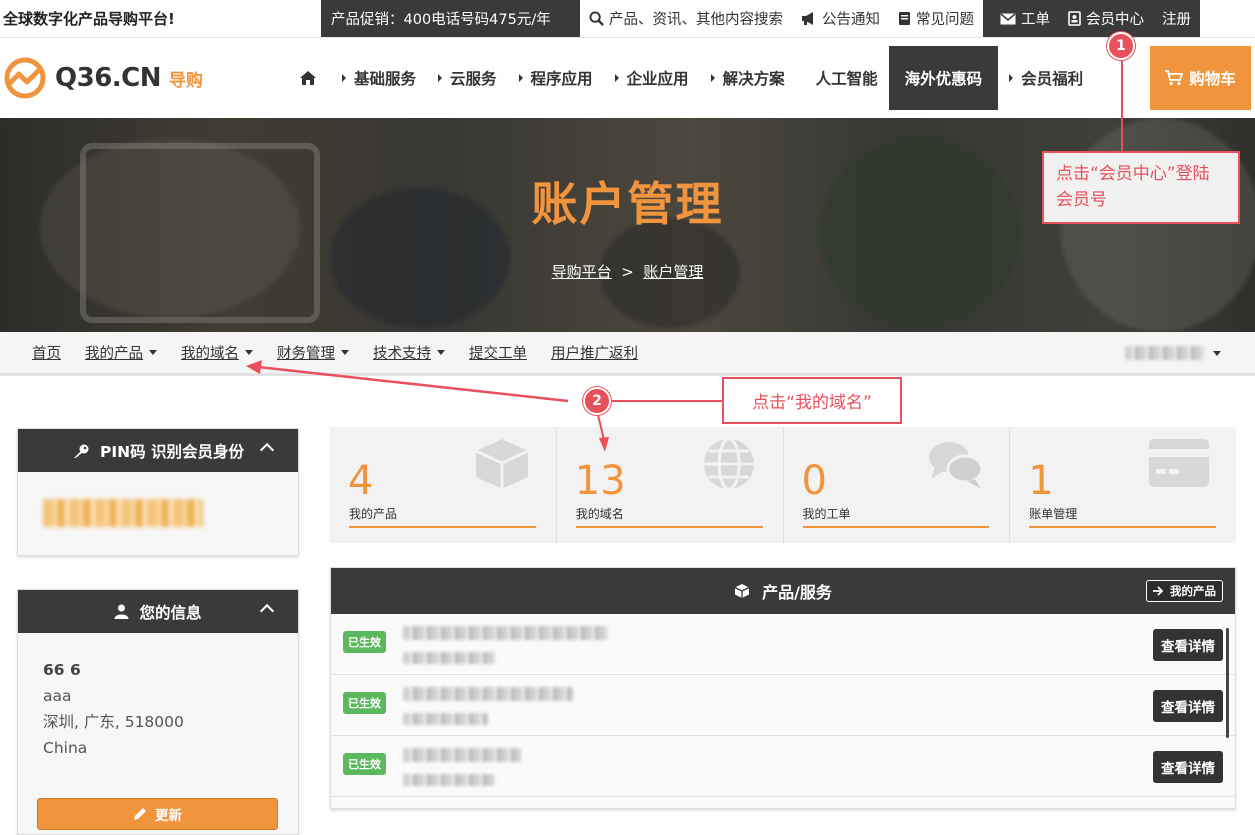 This screenshot has height=835, width=1255. I want to click on account-subnav: 首页 我的产品 我的域名 财务管理 技术支持 提交工单 用户推广返利, so click(627, 354).